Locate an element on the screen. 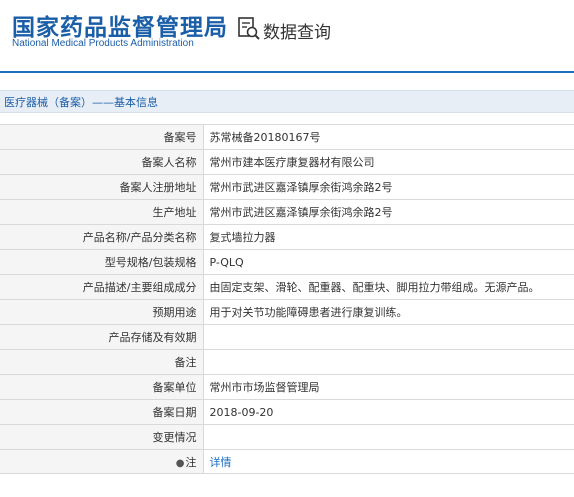 The width and height of the screenshot is (574, 497). field-value: 常州市建本医疗康复器材有限公司 is located at coordinates (388, 162).